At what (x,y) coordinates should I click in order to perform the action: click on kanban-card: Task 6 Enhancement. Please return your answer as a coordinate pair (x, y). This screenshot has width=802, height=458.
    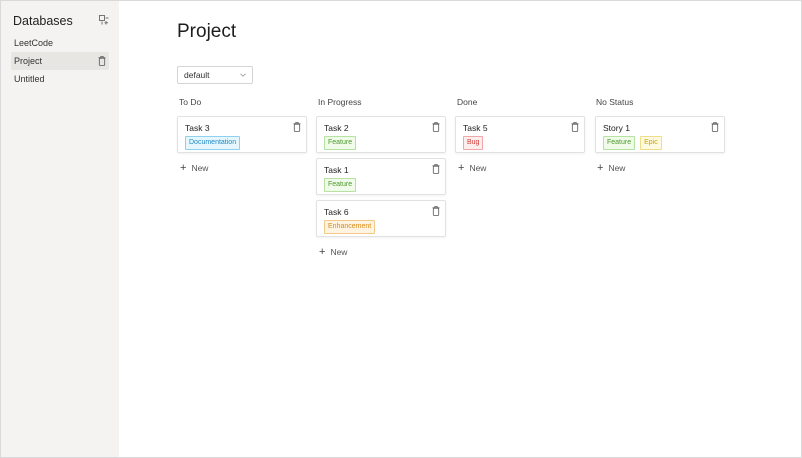
    Looking at the image, I should click on (381, 218).